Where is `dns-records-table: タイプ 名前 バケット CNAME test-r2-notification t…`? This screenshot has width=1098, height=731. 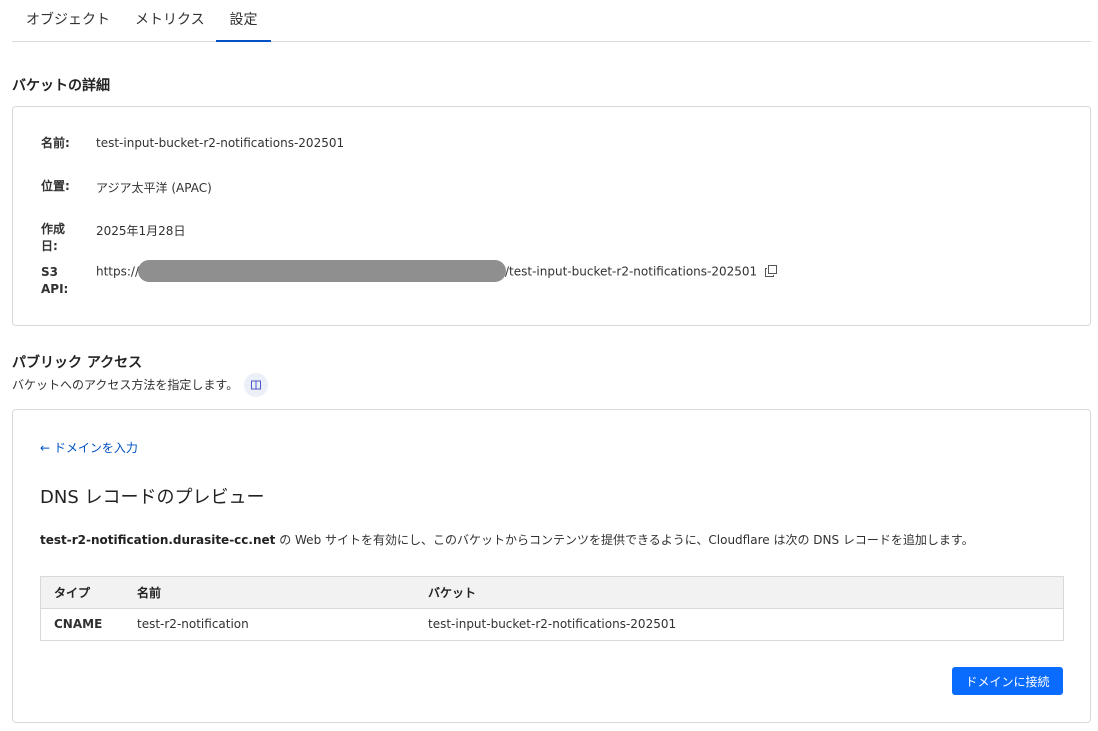
dns-records-table: タイプ 名前 バケット CNAME test-r2-notification t… is located at coordinates (552, 608).